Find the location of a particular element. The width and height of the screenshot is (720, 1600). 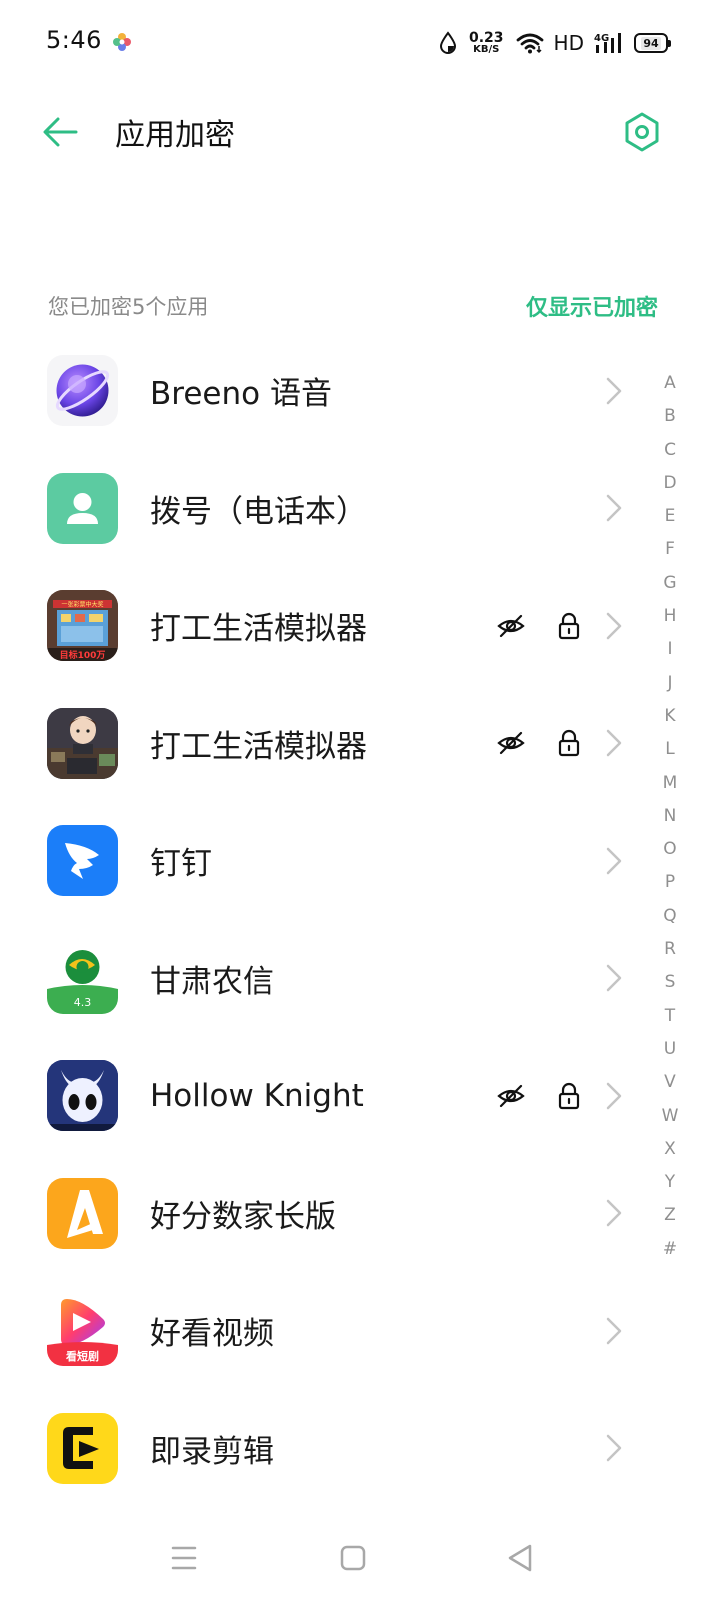

notification-app-icon is located at coordinates (122, 42).